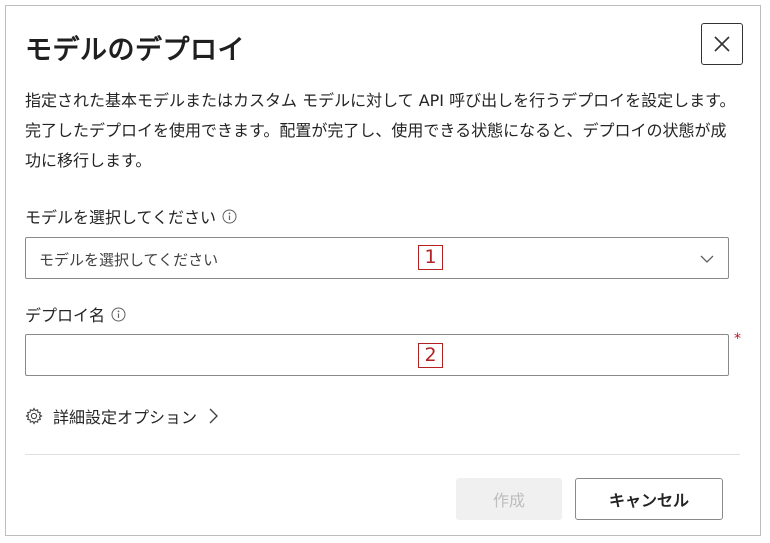 Image resolution: width=770 pixels, height=543 pixels. I want to click on required-indicator: *, so click(737, 339).